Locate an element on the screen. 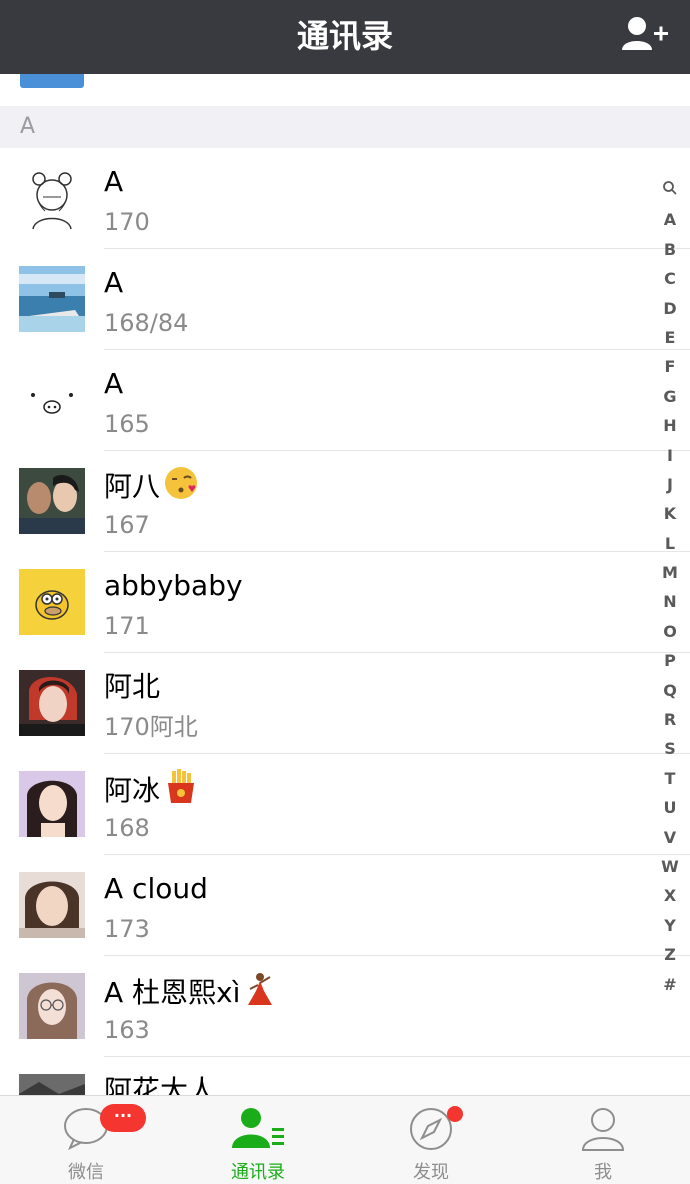 The image size is (690, 1184). portrait-glasses-avatar is located at coordinates (52, 1006).